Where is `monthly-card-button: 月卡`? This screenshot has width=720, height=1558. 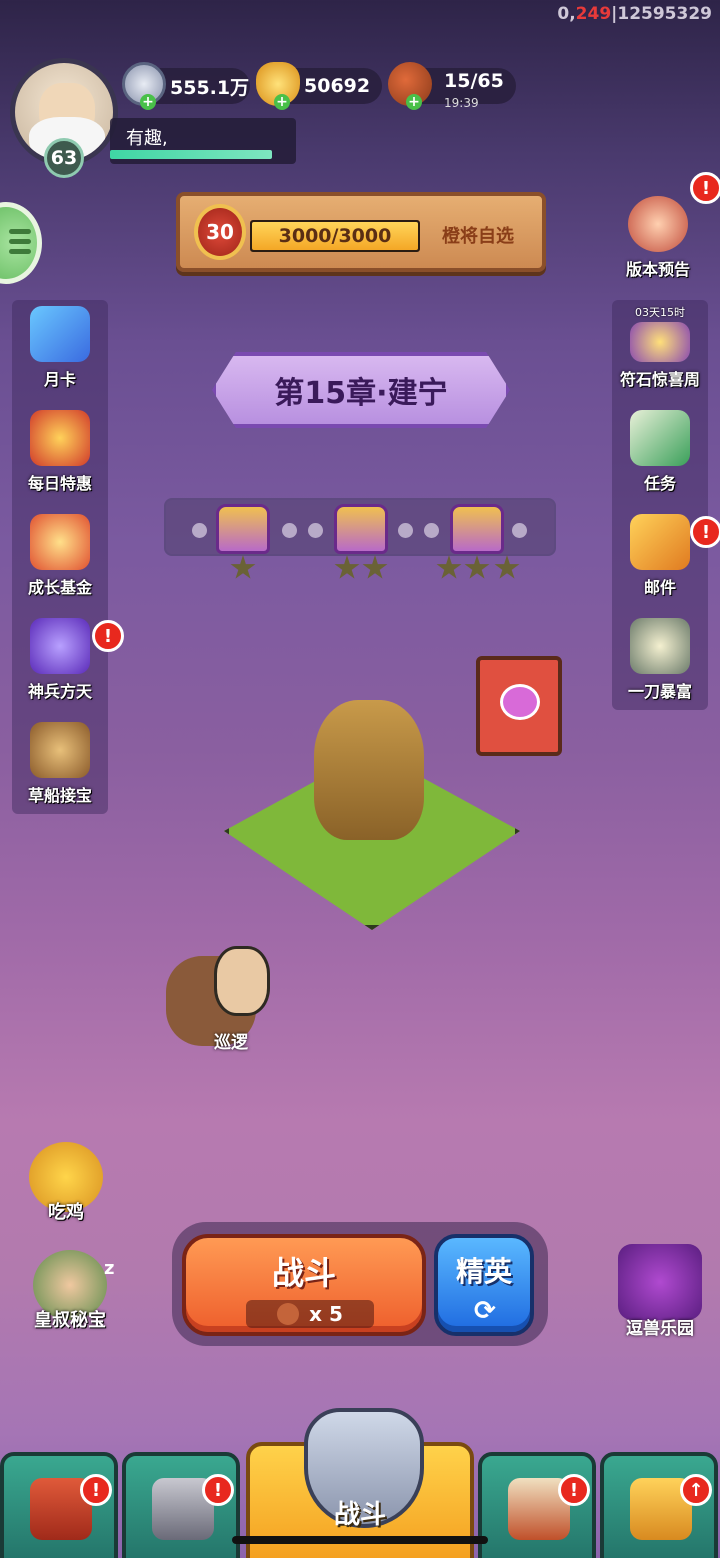
monthly-card-button: 月卡 is located at coordinates (60, 348).